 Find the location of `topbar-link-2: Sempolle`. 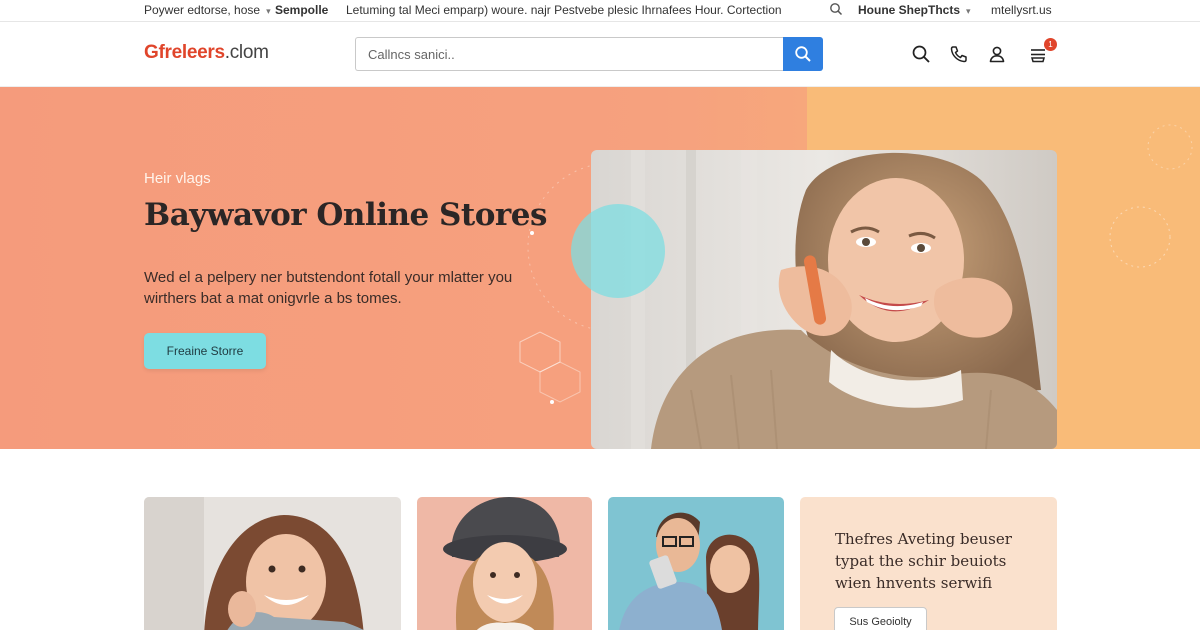

topbar-link-2: Sempolle is located at coordinates (301, 10).